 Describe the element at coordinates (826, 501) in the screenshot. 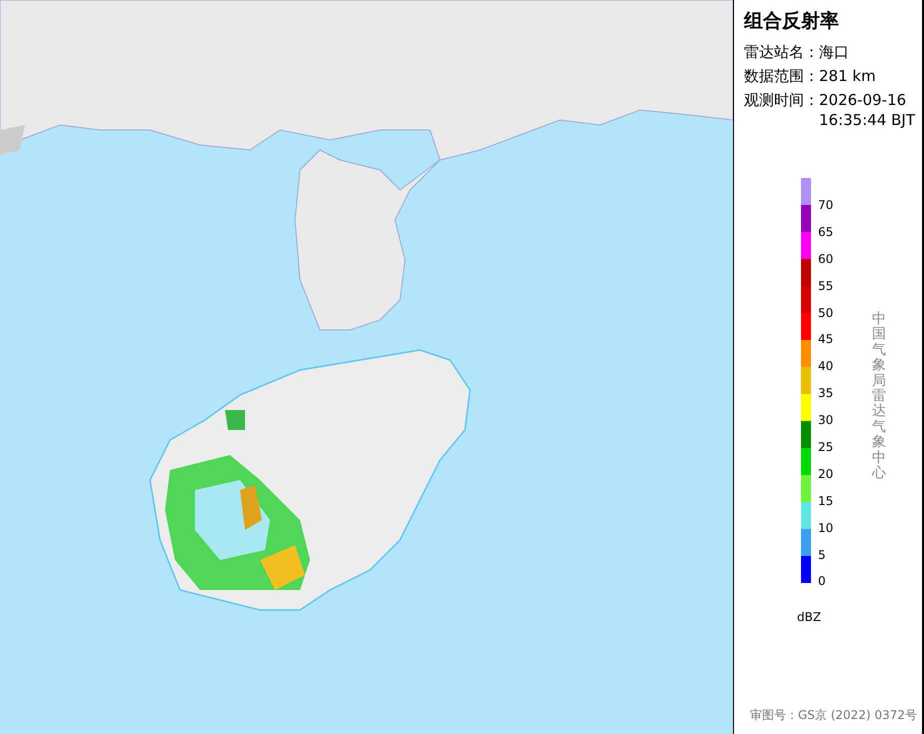

I see `scale-label: 15` at that location.